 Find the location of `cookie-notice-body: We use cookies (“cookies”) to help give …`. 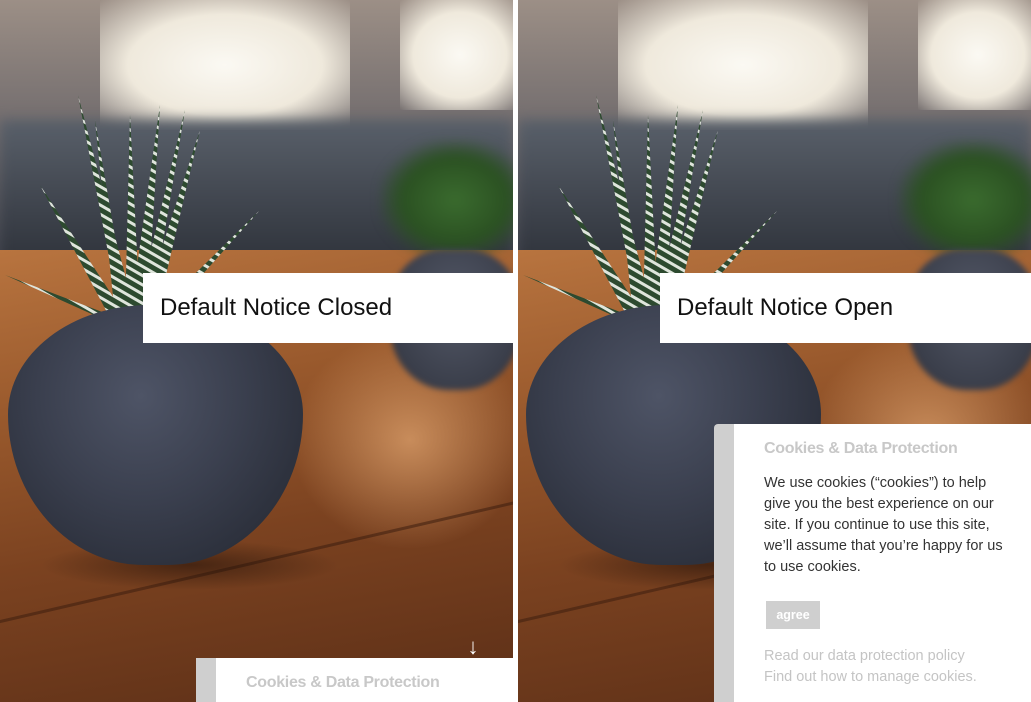

cookie-notice-body: We use cookies (“cookies”) to help give … is located at coordinates (883, 525).